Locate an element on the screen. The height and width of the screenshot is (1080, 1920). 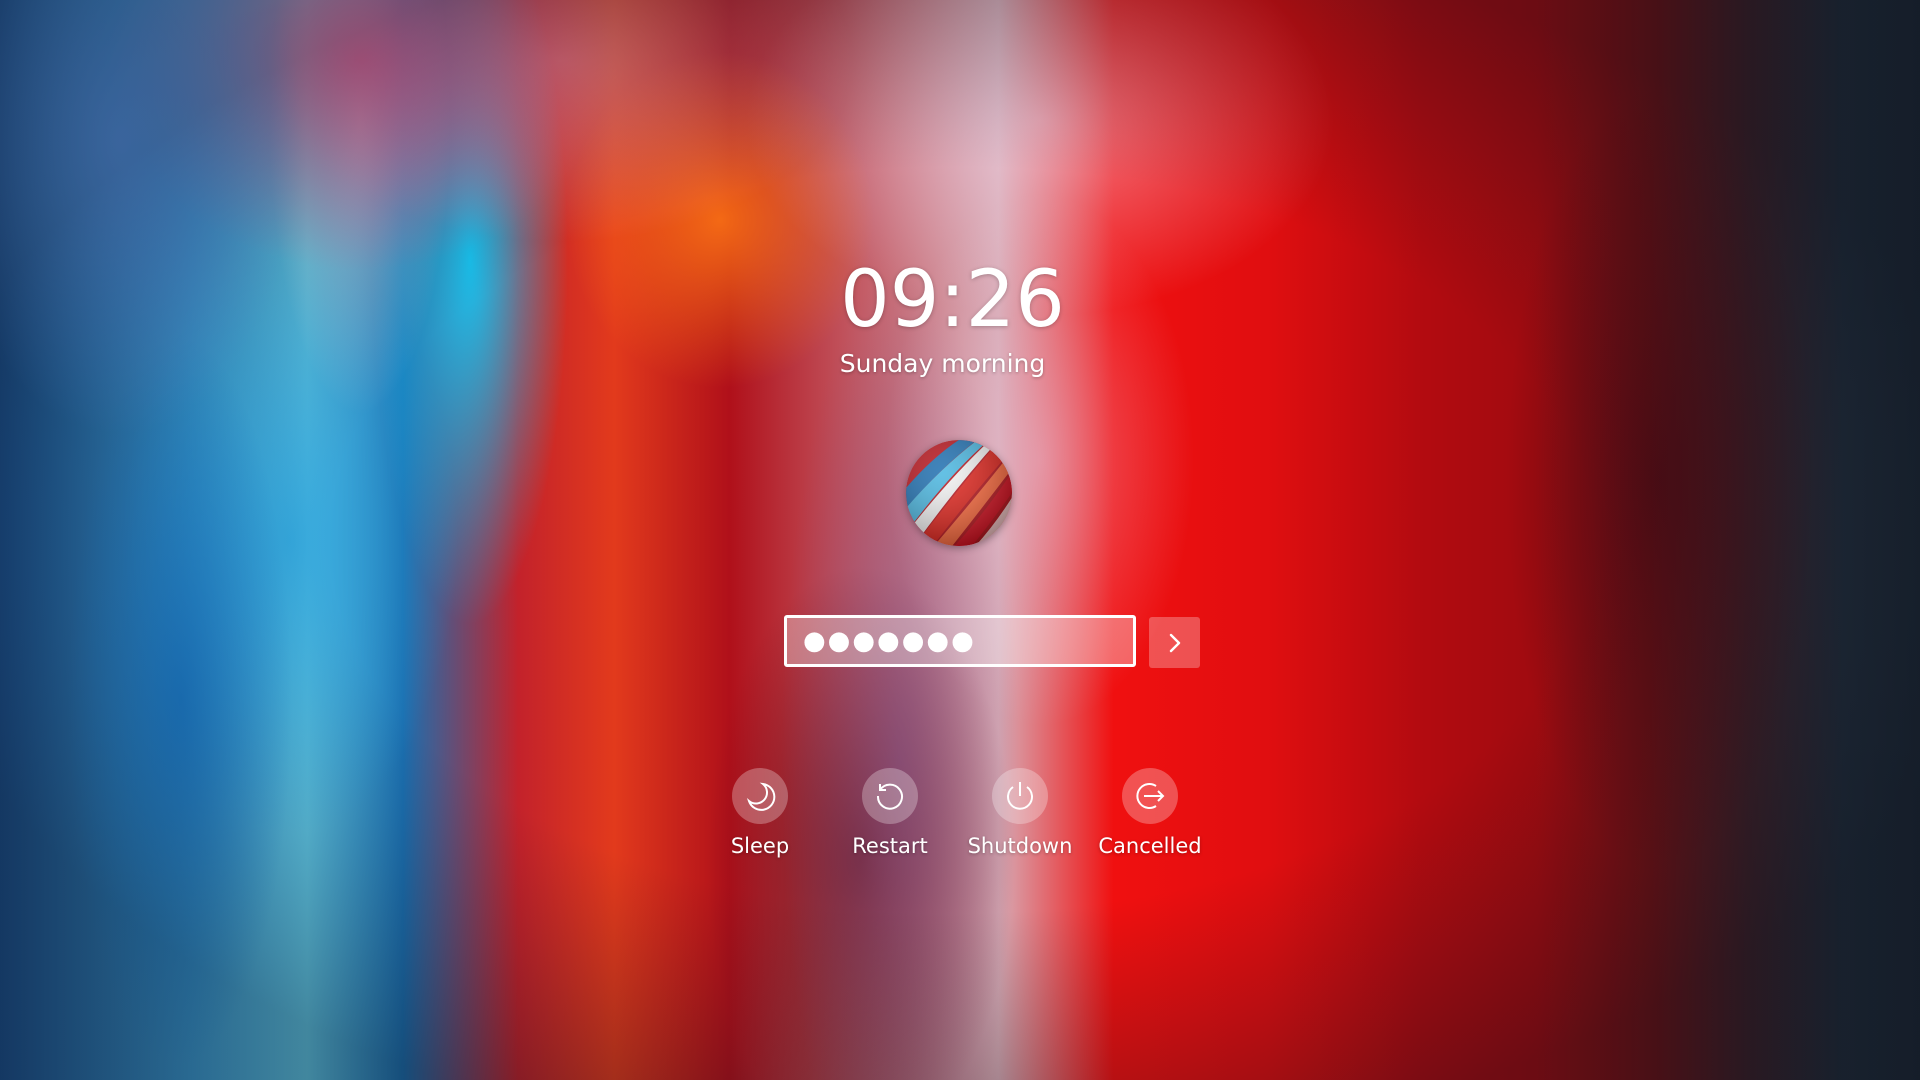
shutdown-button: Shutdown is located at coordinates (1020, 814).